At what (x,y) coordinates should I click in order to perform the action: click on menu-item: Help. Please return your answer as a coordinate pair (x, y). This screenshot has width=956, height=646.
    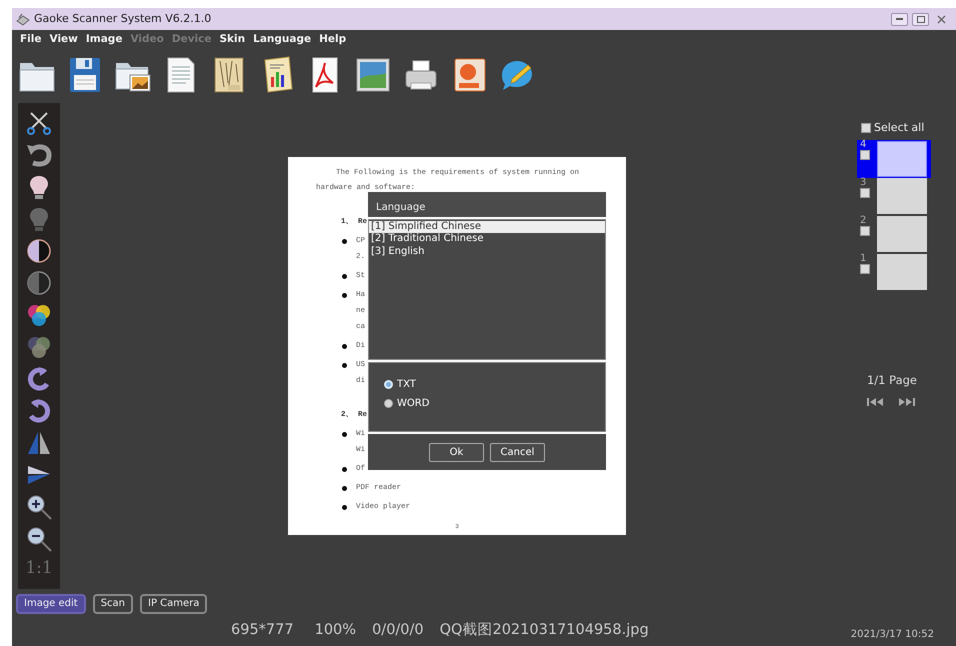
    Looking at the image, I should click on (332, 40).